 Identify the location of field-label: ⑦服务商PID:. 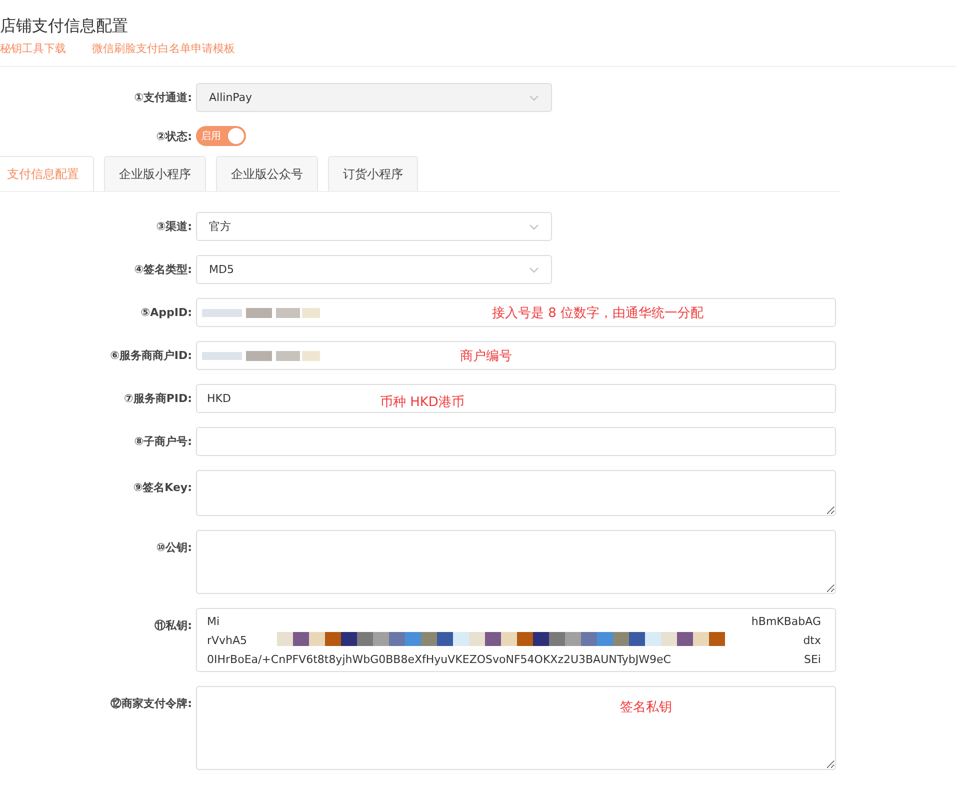
(158, 398).